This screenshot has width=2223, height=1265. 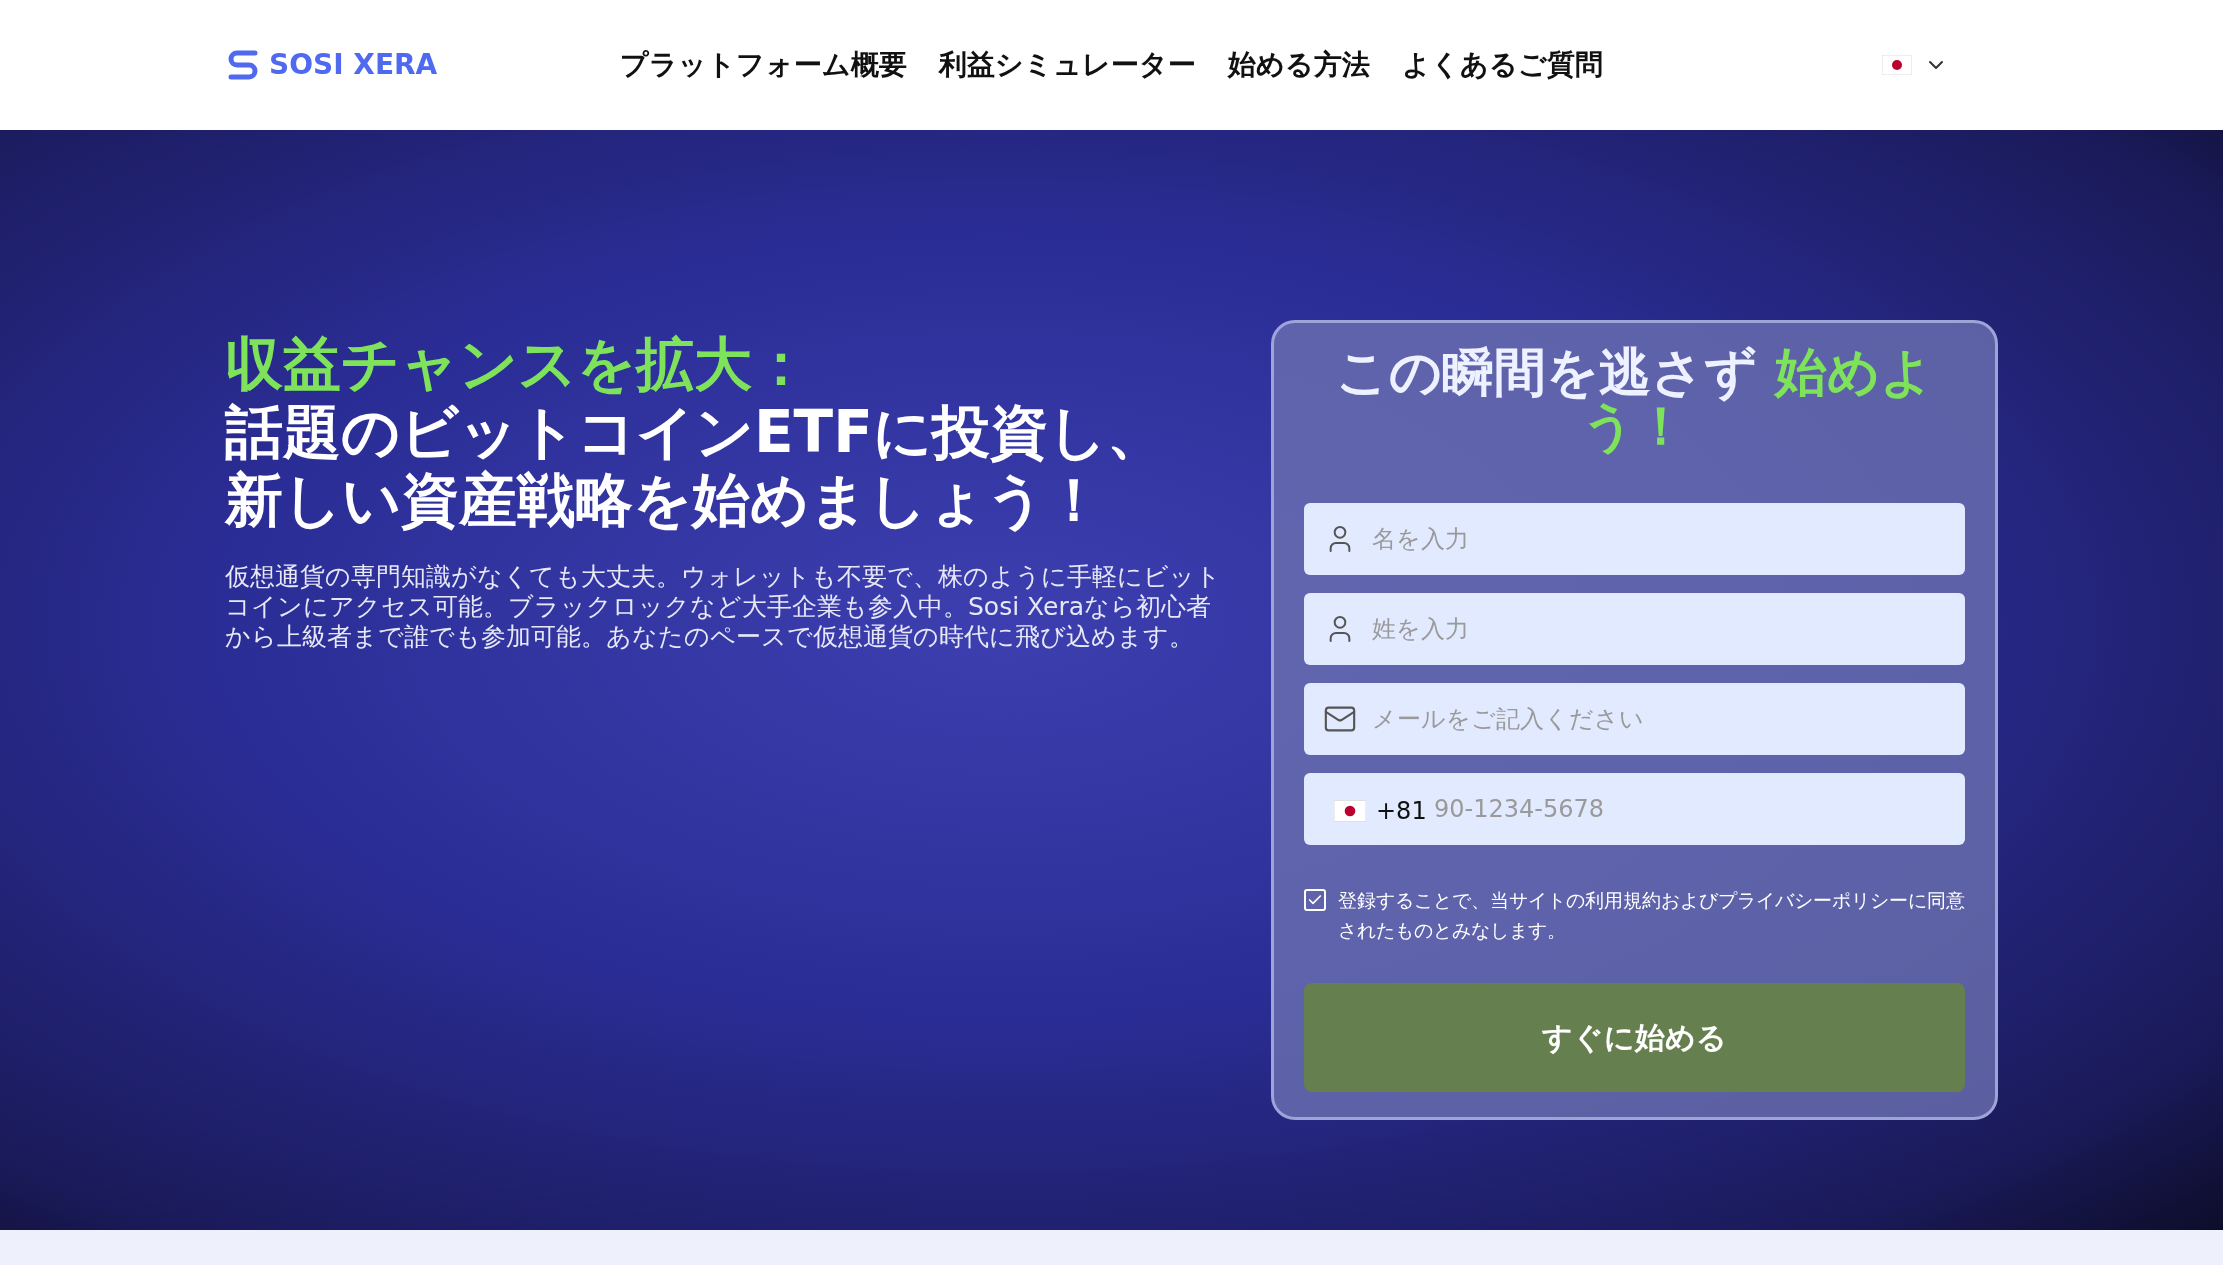 What do you see at coordinates (1299, 65) in the screenshot?
I see `nav-link: 始める方法` at bounding box center [1299, 65].